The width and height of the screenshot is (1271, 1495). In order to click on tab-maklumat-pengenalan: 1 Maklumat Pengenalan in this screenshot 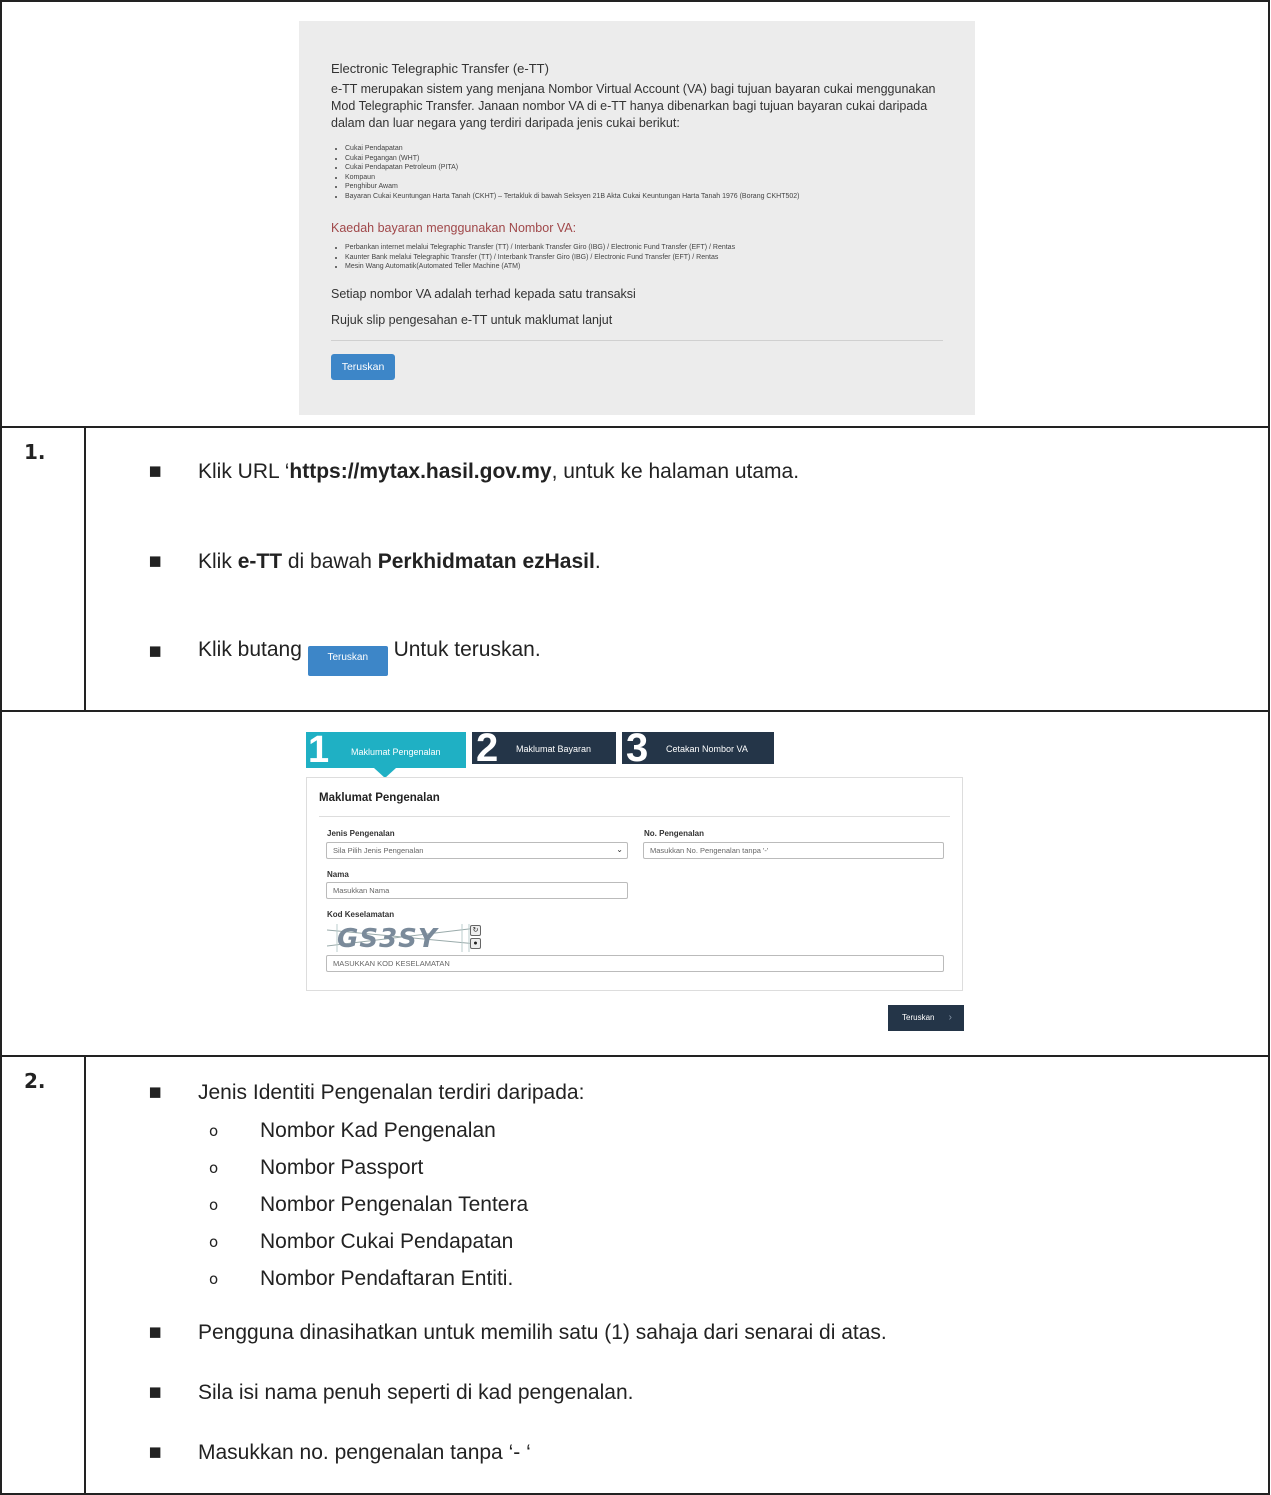, I will do `click(386, 753)`.